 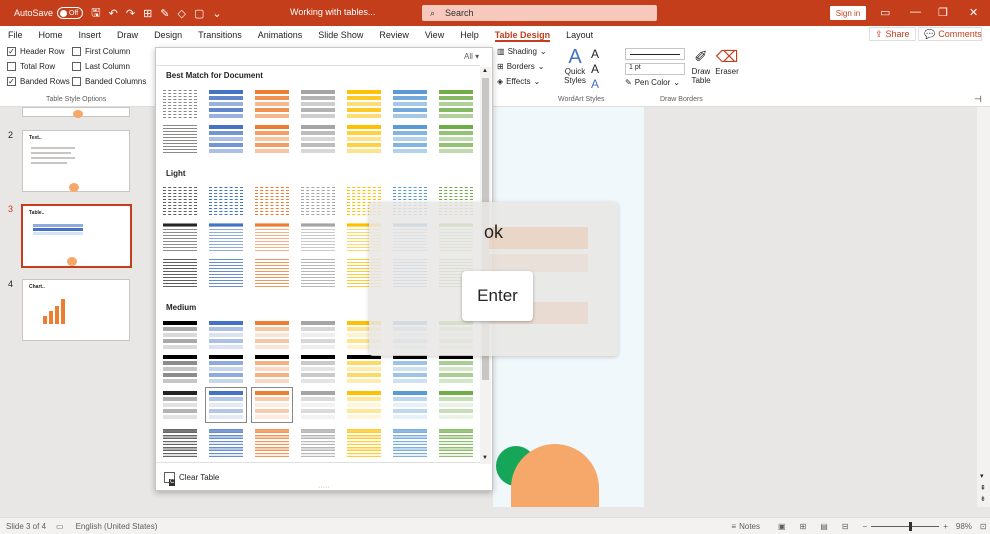 I want to click on slide-thumbnail-3: Table.., so click(x=76, y=236).